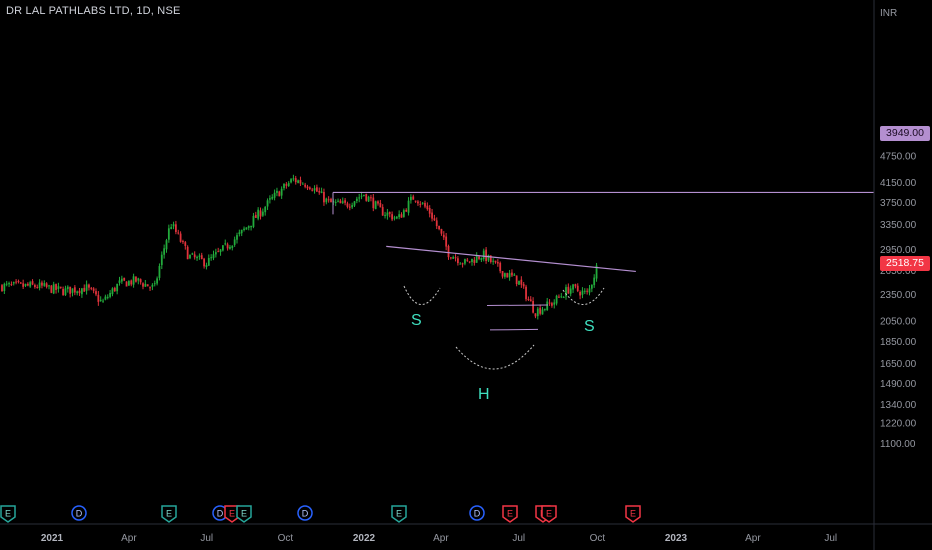 The width and height of the screenshot is (932, 550). What do you see at coordinates (898, 444) in the screenshot?
I see `price-tick-label: 1100.00` at bounding box center [898, 444].